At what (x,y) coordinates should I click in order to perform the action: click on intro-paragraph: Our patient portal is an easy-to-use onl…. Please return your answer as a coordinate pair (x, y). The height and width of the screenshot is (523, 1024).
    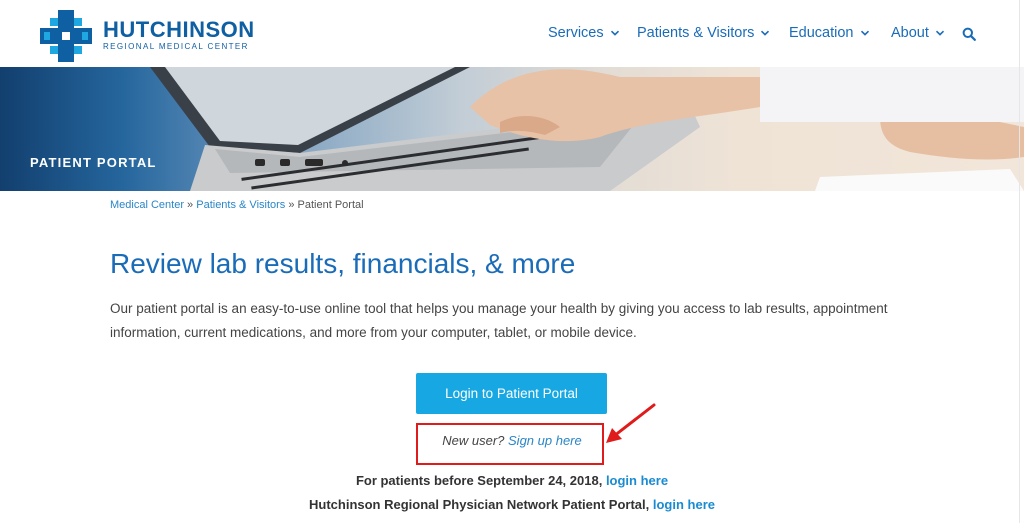
    Looking at the image, I should click on (499, 320).